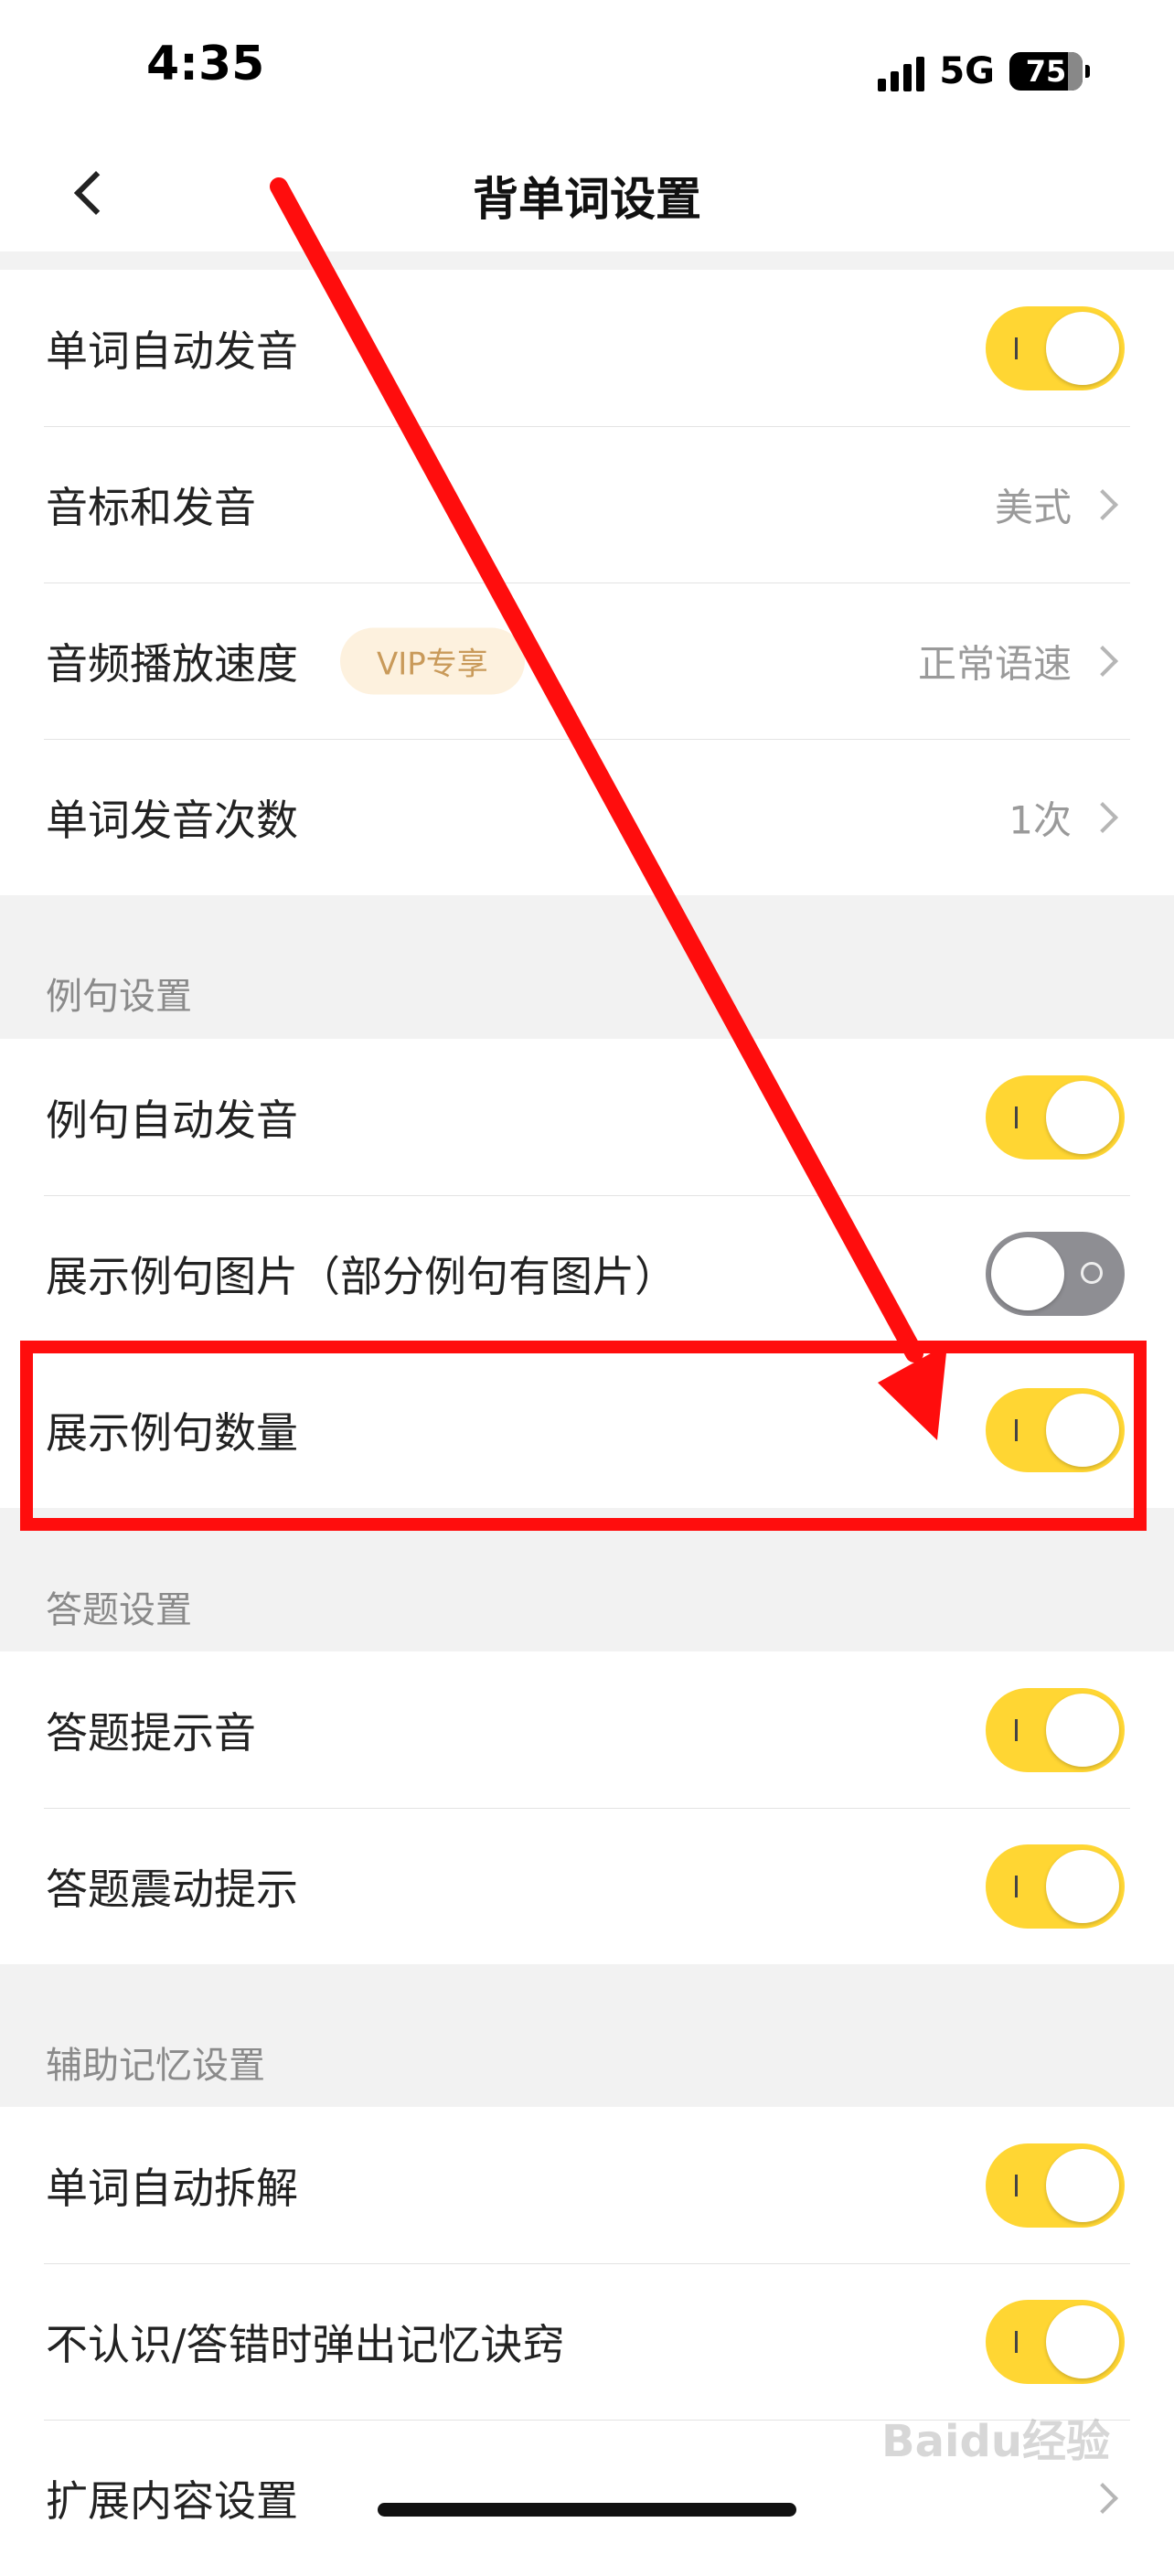 The image size is (1174, 2576). I want to click on setting-row-playback-speed: 音频播放速度 VIP专享 正常语速, so click(587, 661).